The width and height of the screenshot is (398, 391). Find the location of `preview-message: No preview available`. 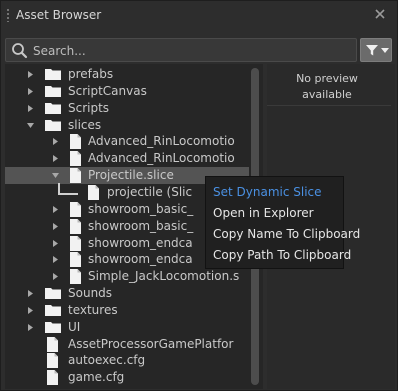

preview-message: No preview available is located at coordinates (327, 87).